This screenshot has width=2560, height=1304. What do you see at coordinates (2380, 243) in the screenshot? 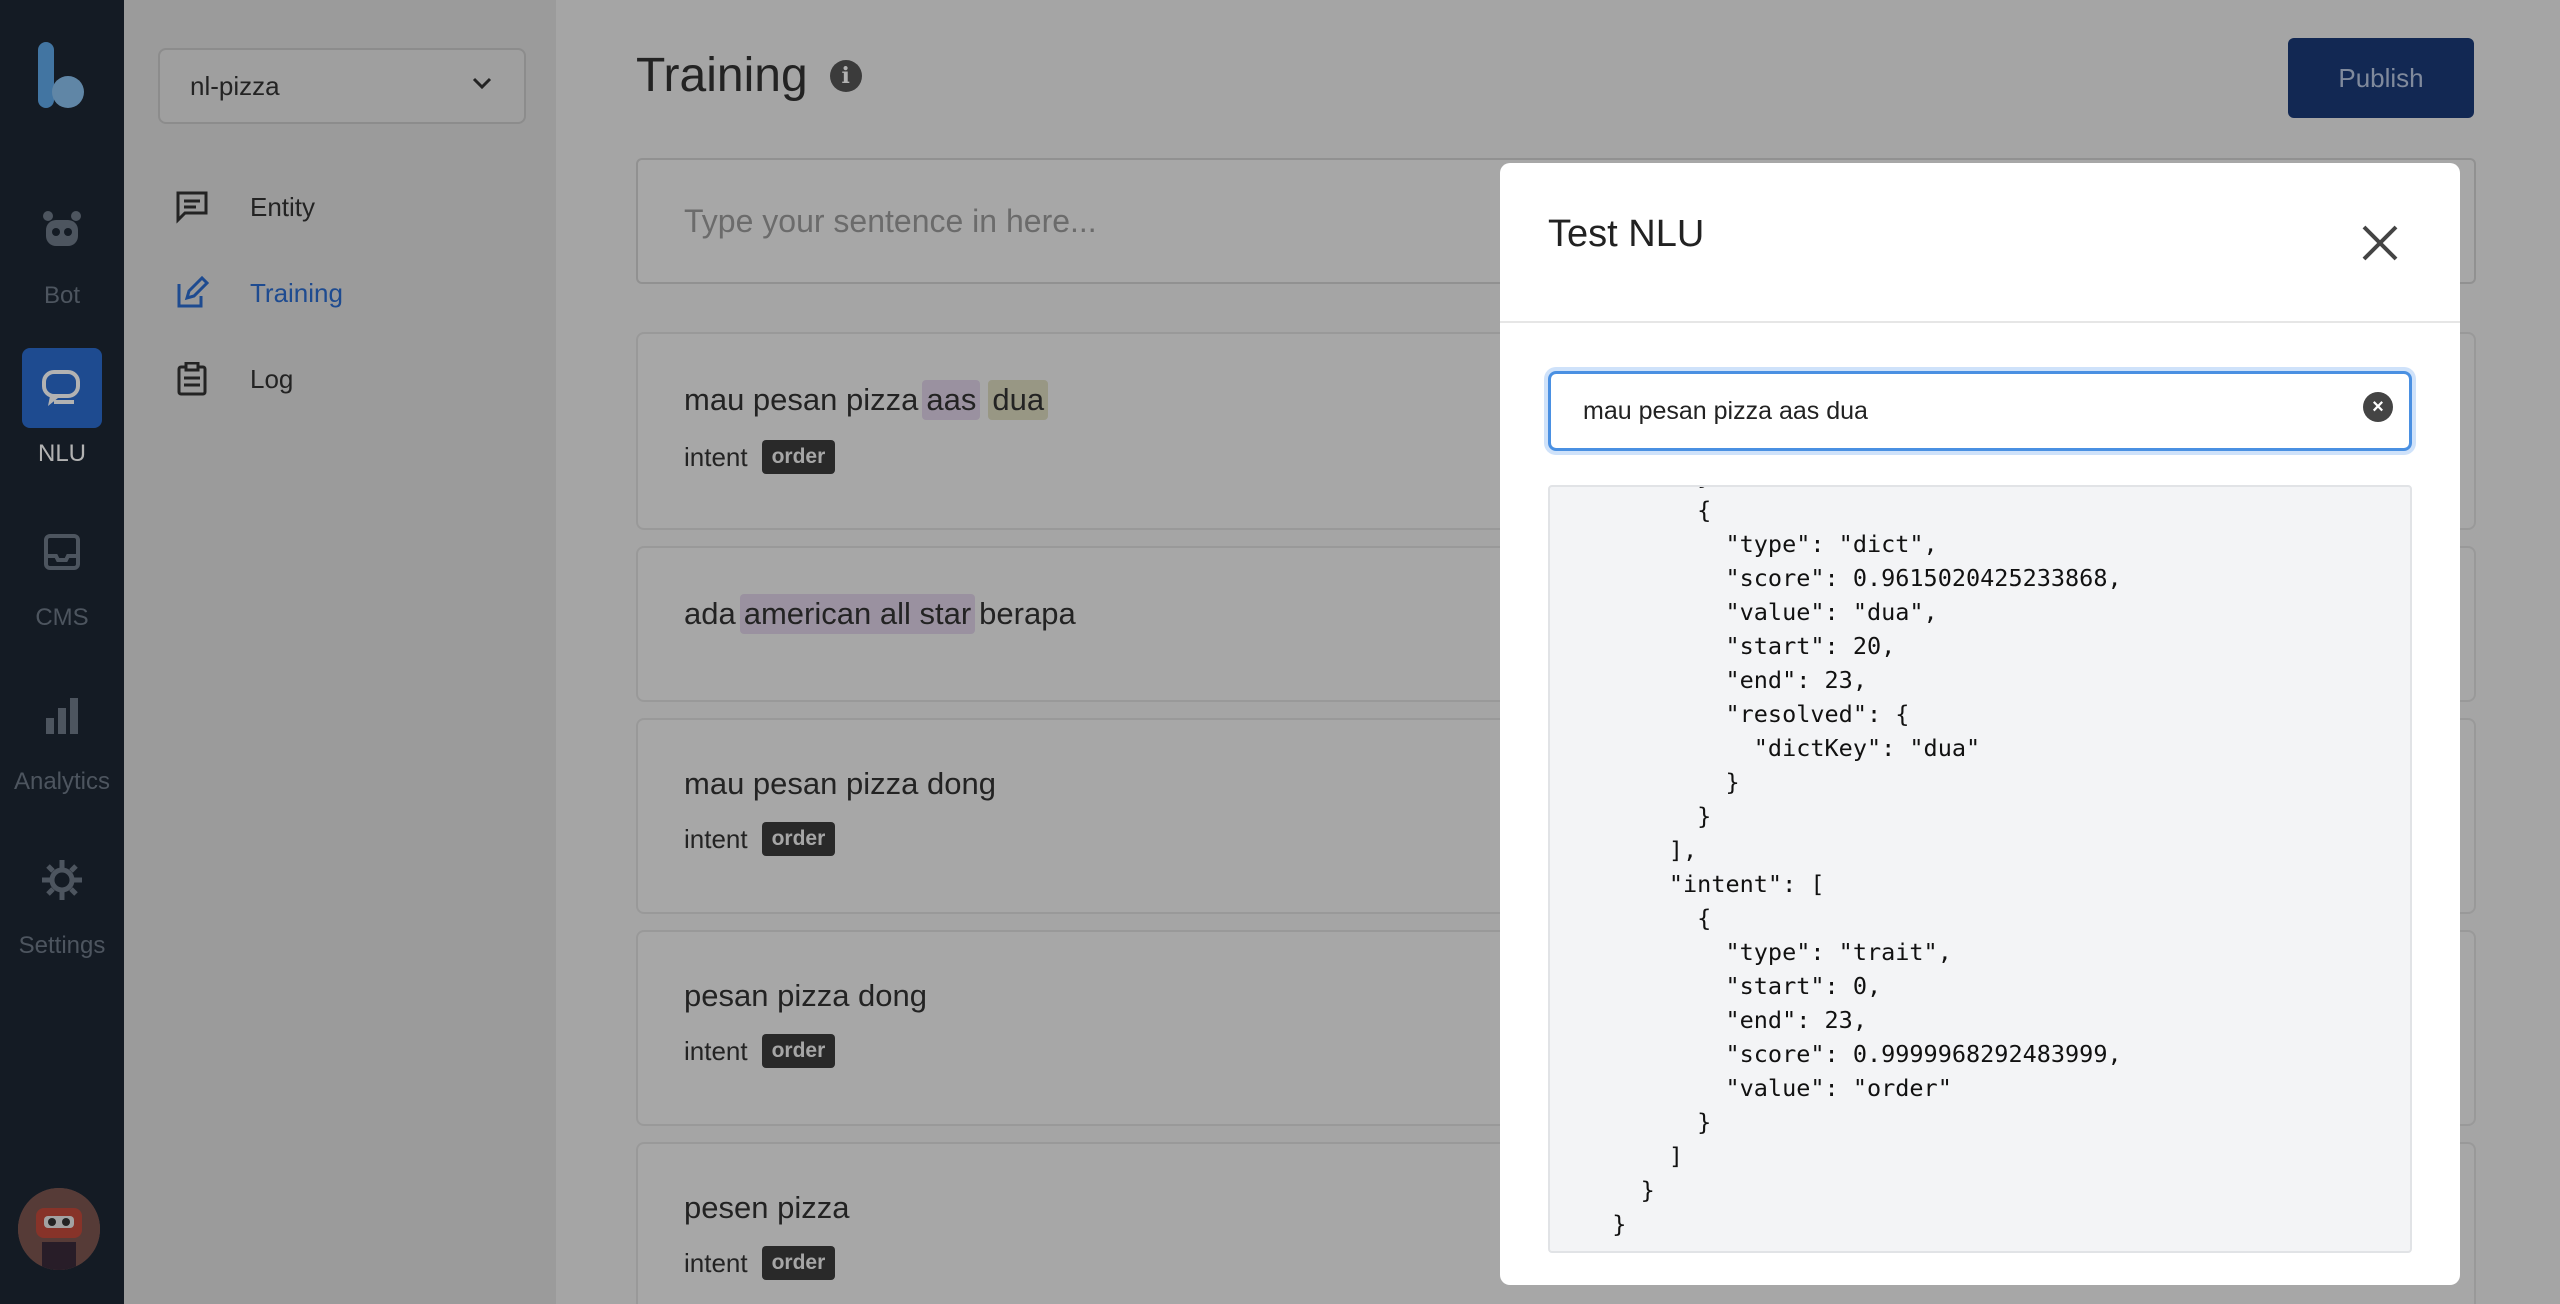
I see `close-icon` at bounding box center [2380, 243].